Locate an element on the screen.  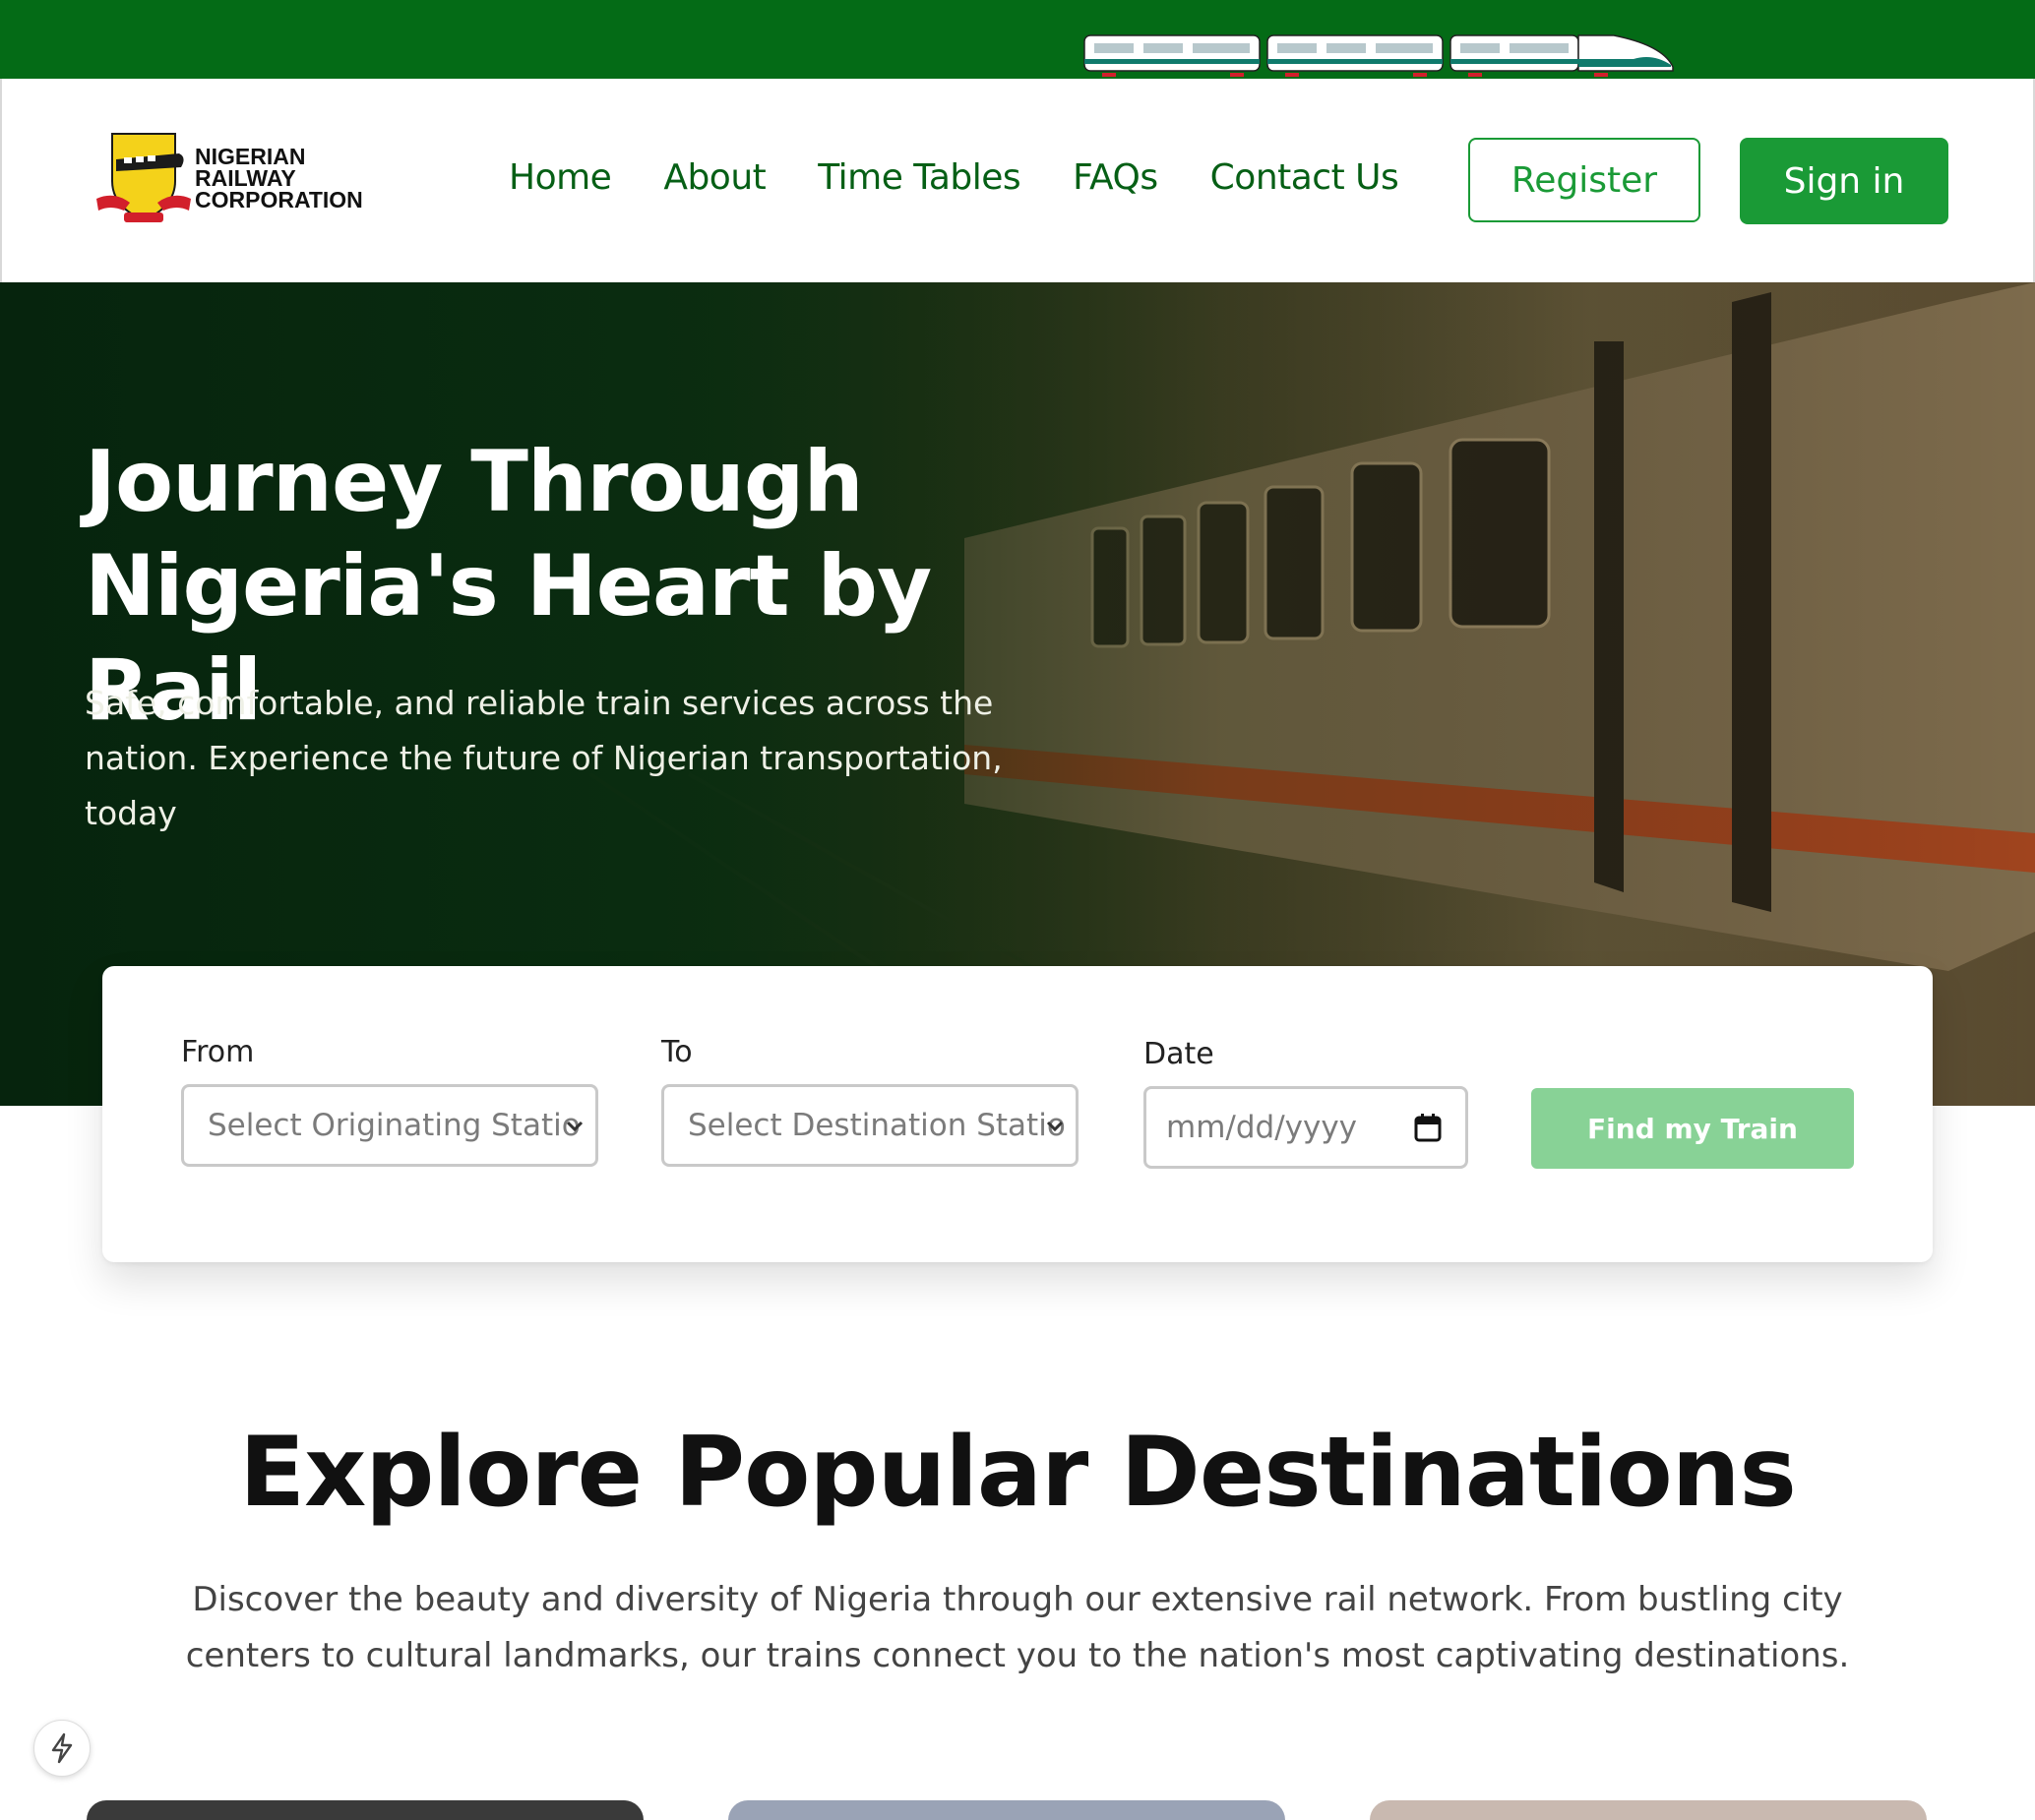
bolt-icon is located at coordinates (62, 1748).